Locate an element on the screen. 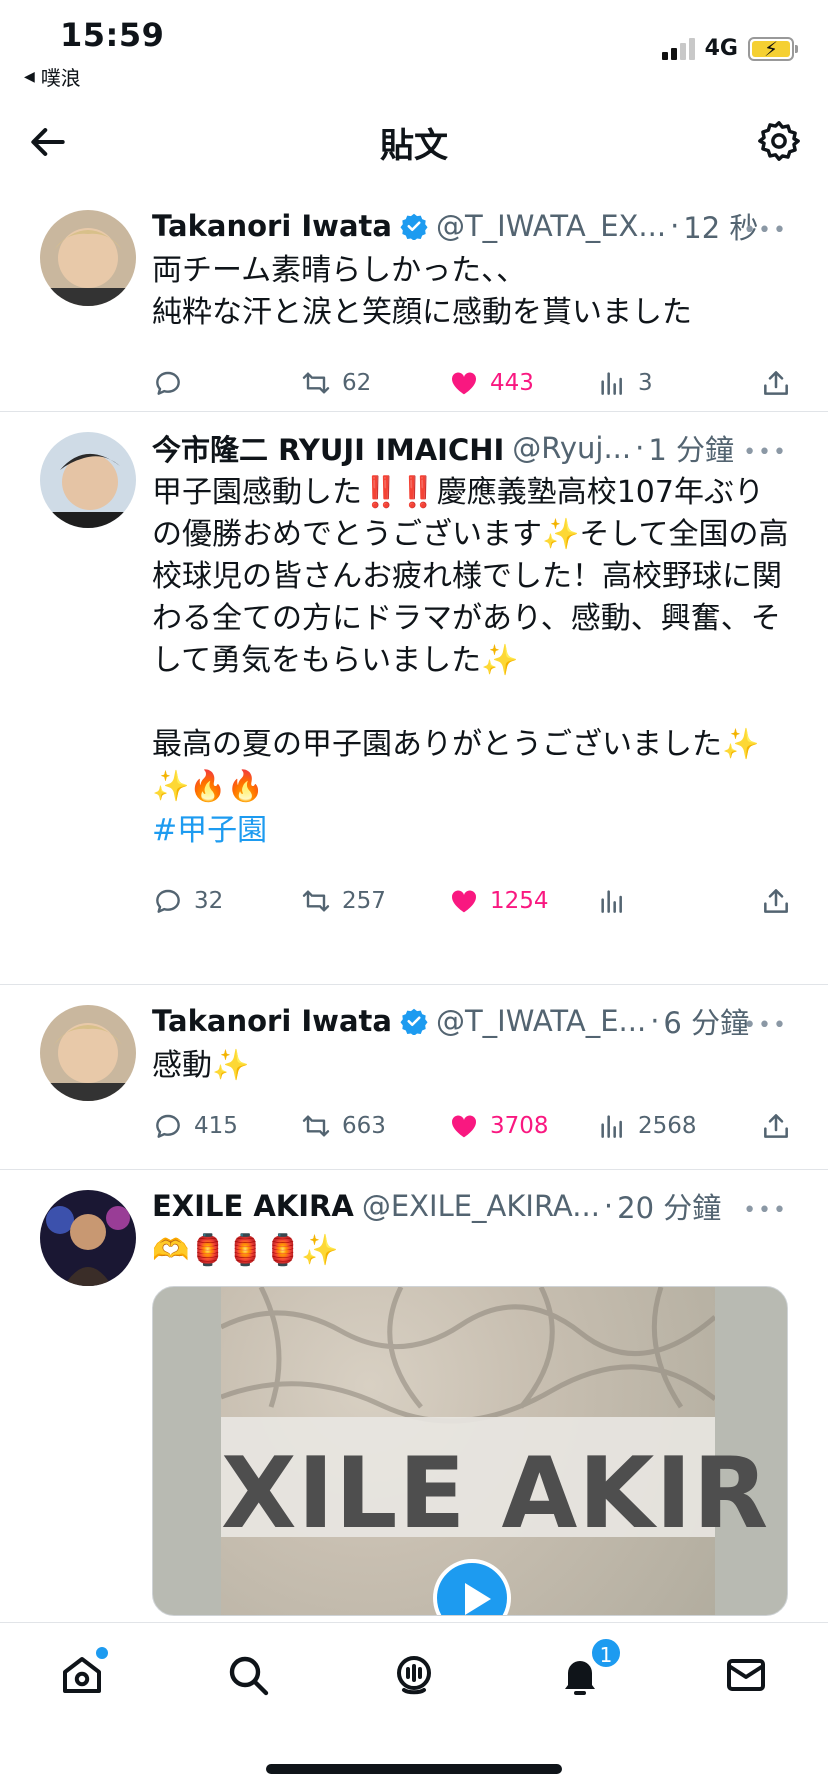 This screenshot has width=828, height=1792. reply-count: 415 is located at coordinates (216, 1126).